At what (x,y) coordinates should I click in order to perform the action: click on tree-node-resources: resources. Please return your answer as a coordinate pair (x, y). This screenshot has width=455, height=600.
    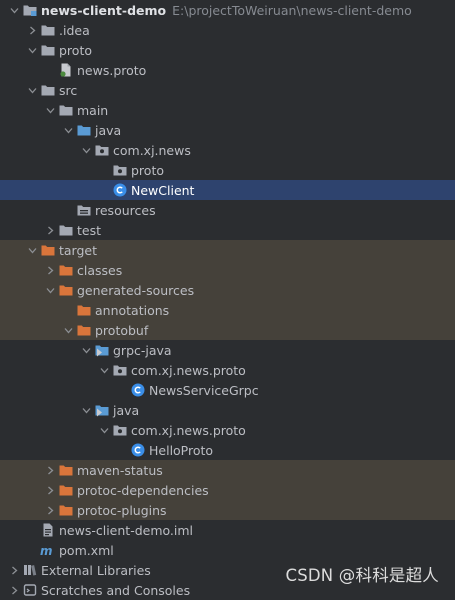
    Looking at the image, I should click on (227, 210).